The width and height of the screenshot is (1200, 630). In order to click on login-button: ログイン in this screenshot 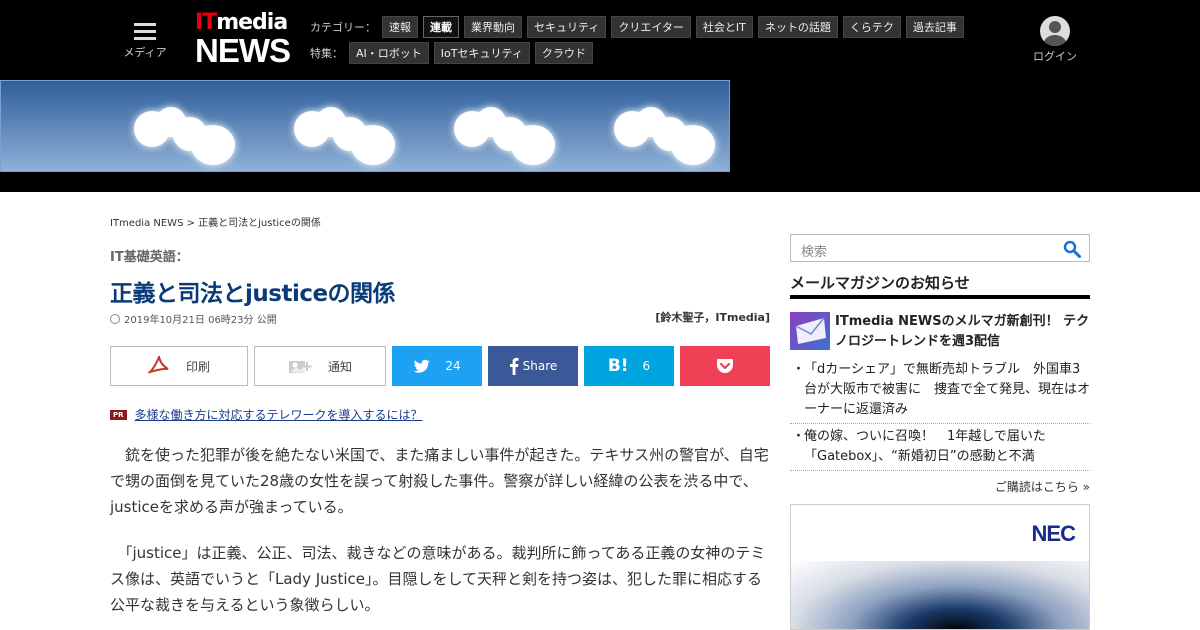, I will do `click(1055, 40)`.